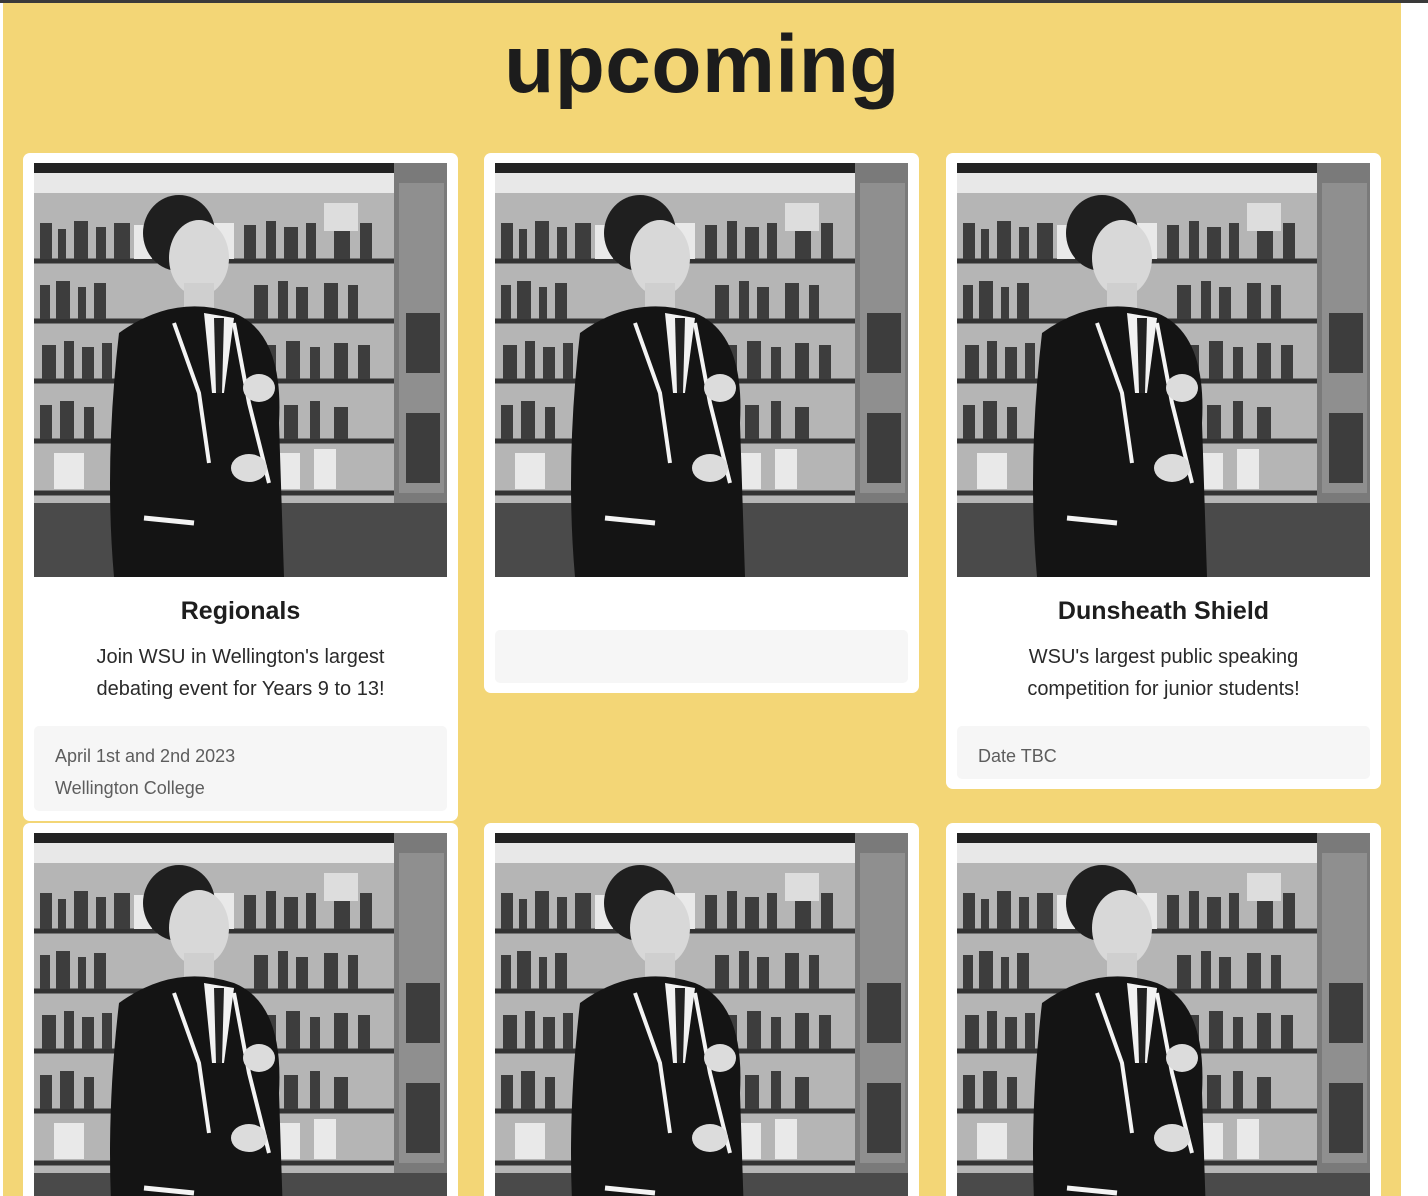 This screenshot has height=1196, width=1428. Describe the element at coordinates (240, 611) in the screenshot. I see `event-title: Regionals` at that location.